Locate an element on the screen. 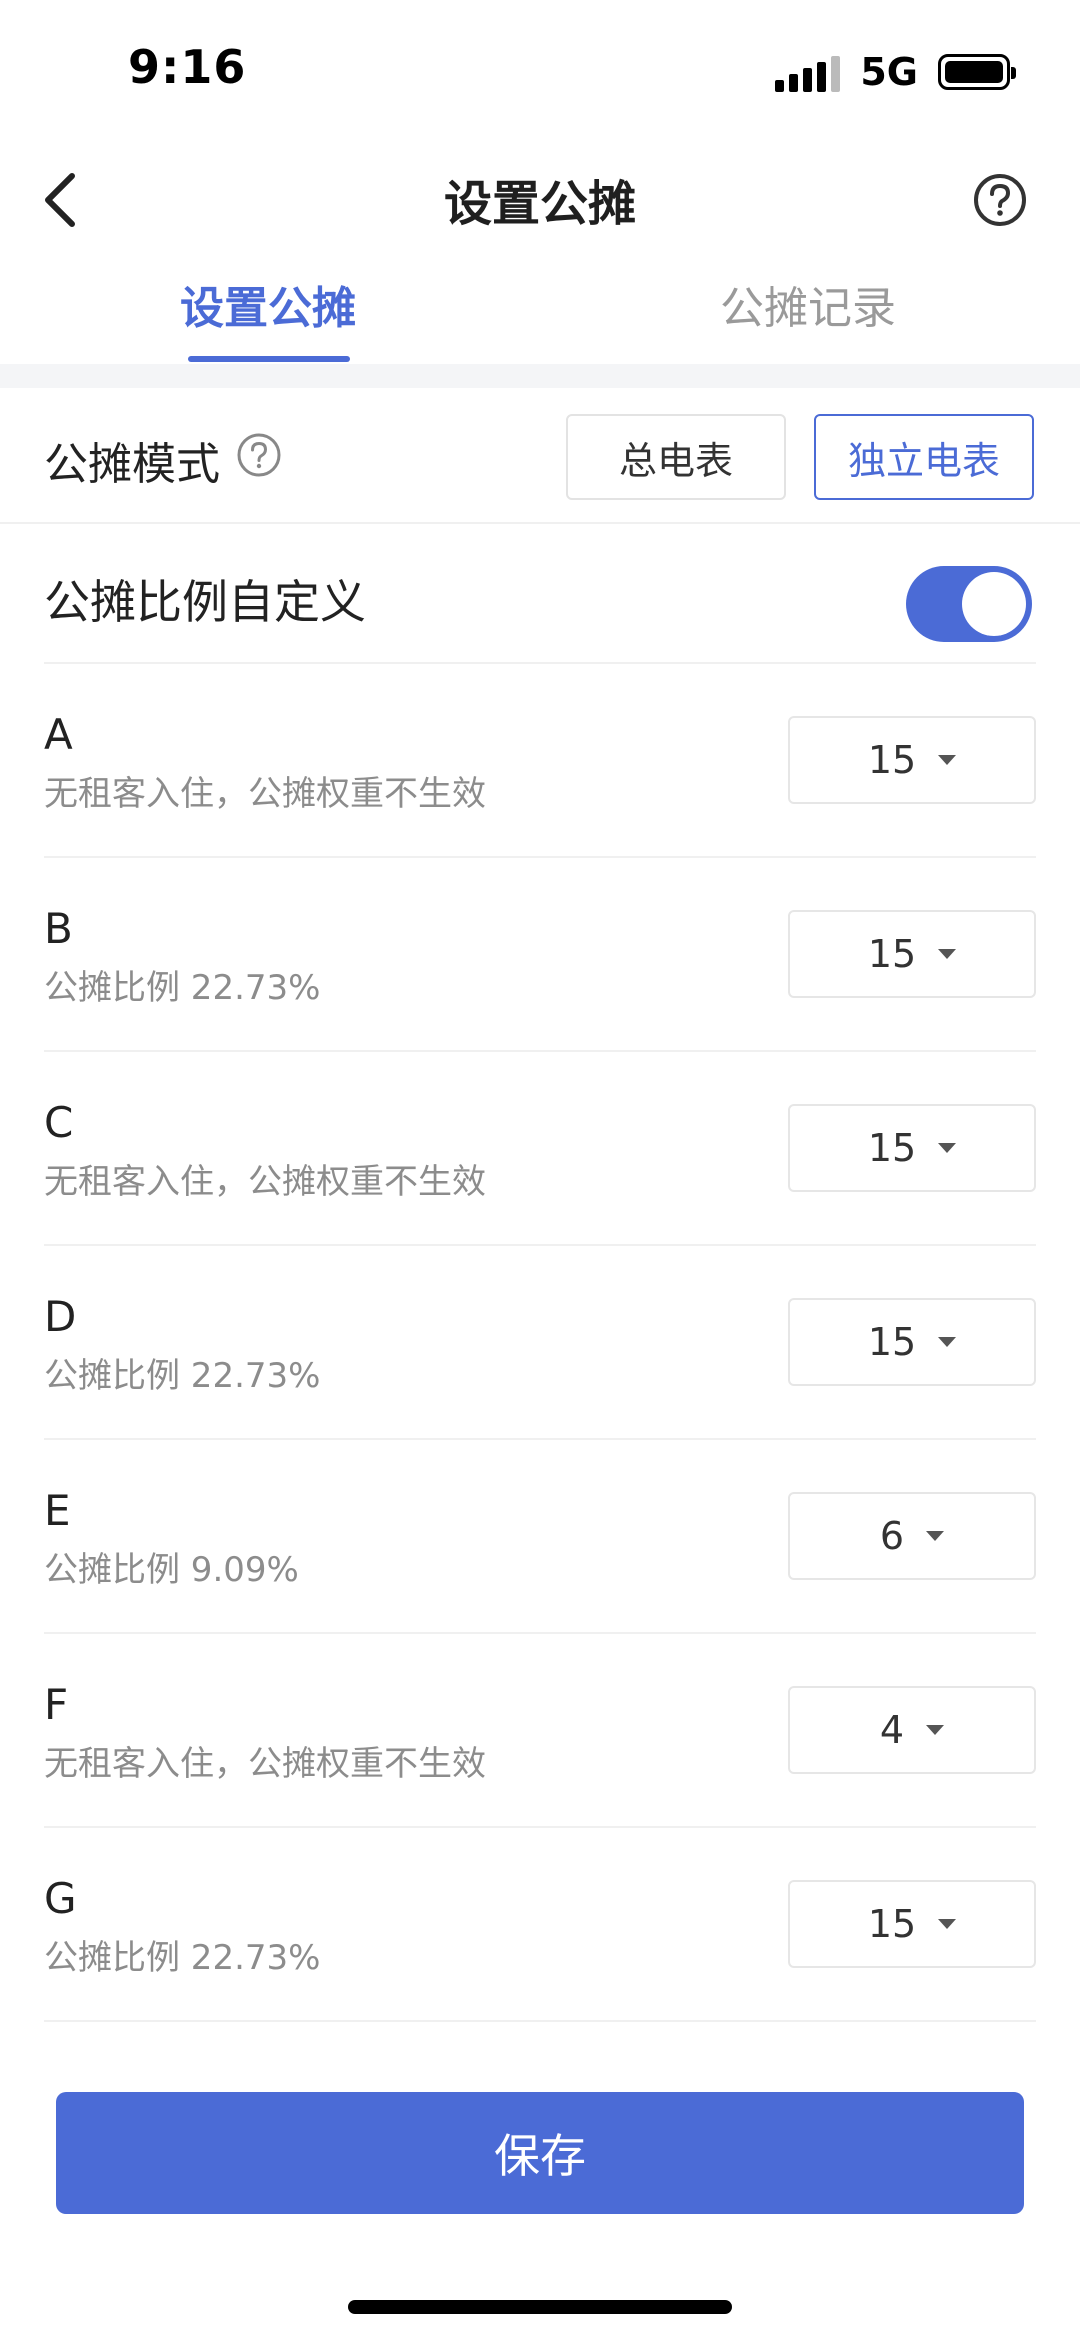  list-item: D 公摊比例 22.73% 15 is located at coordinates (540, 1343).